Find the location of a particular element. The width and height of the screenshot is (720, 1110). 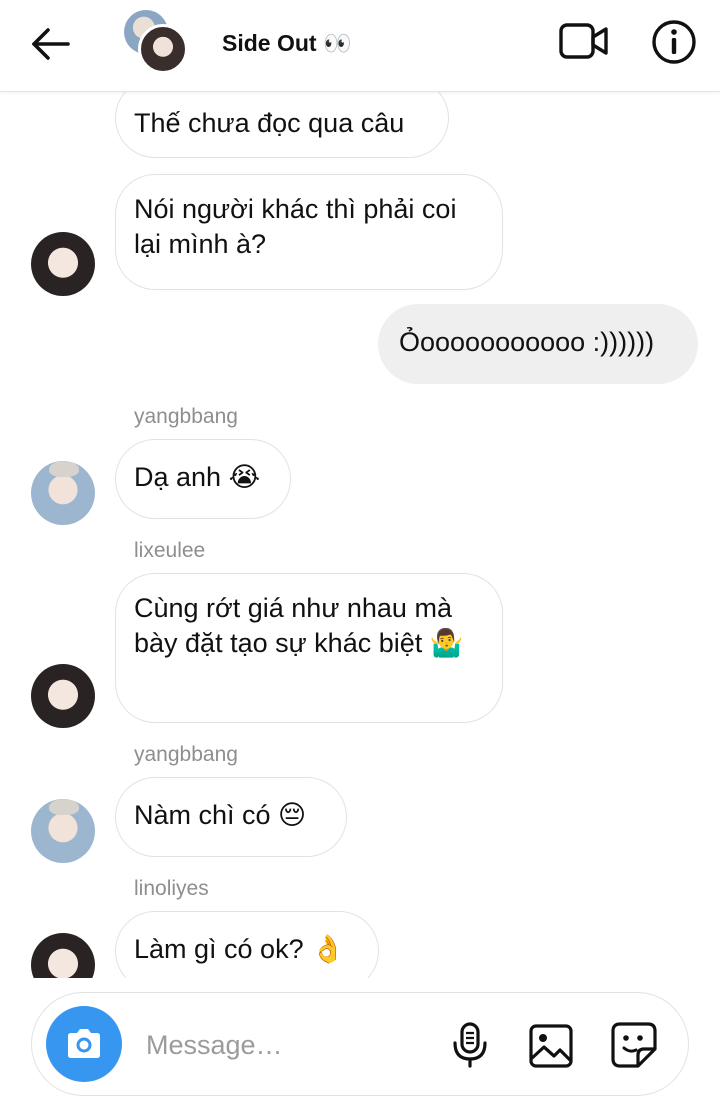

message-bubble: Làm gì có ok? 👌 is located at coordinates (247, 944).